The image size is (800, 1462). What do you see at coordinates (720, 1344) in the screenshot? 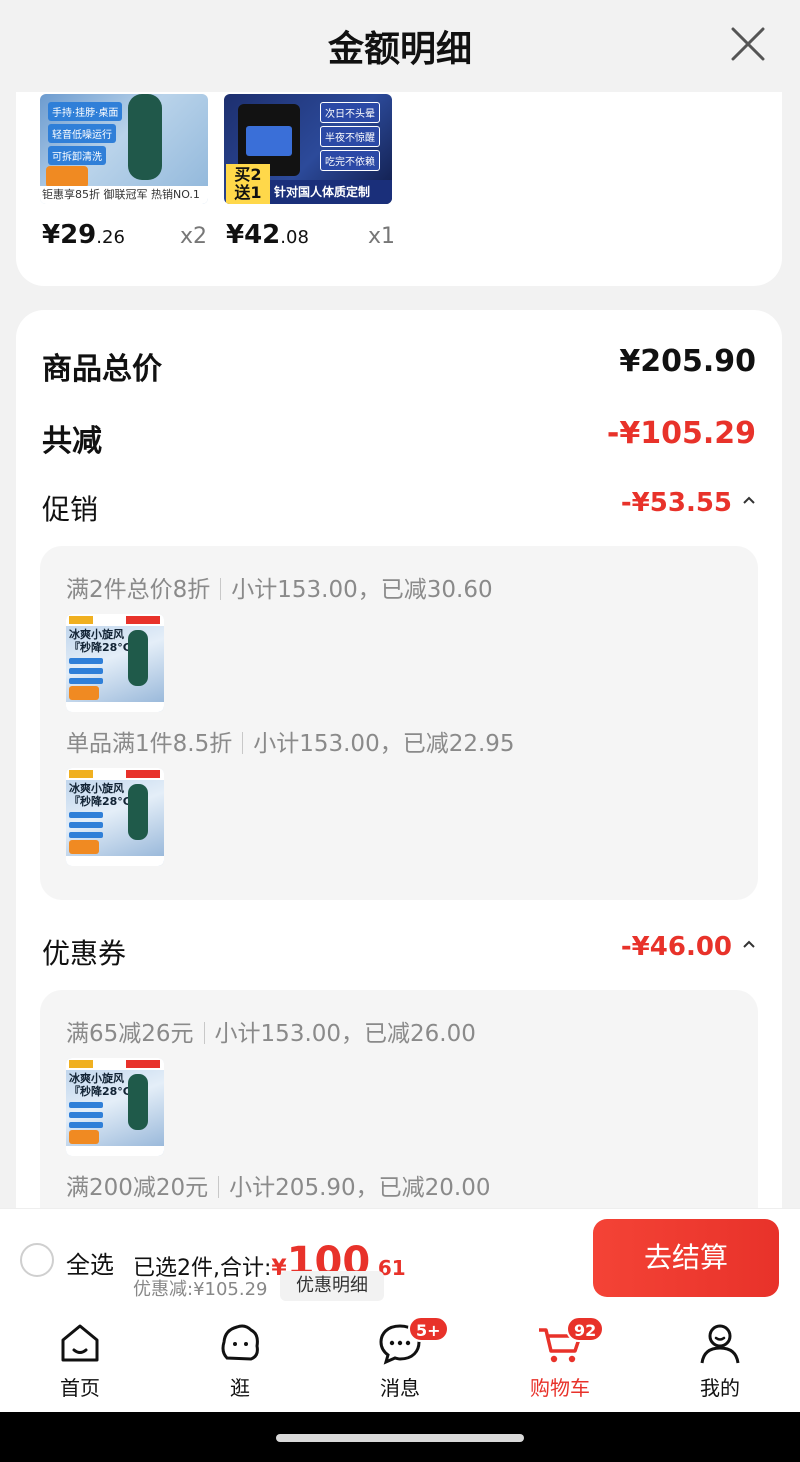
I see `profile-icon` at bounding box center [720, 1344].